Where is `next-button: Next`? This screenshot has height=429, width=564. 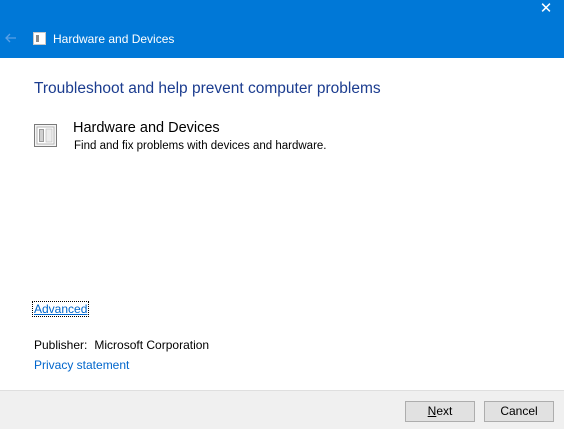 next-button: Next is located at coordinates (440, 411).